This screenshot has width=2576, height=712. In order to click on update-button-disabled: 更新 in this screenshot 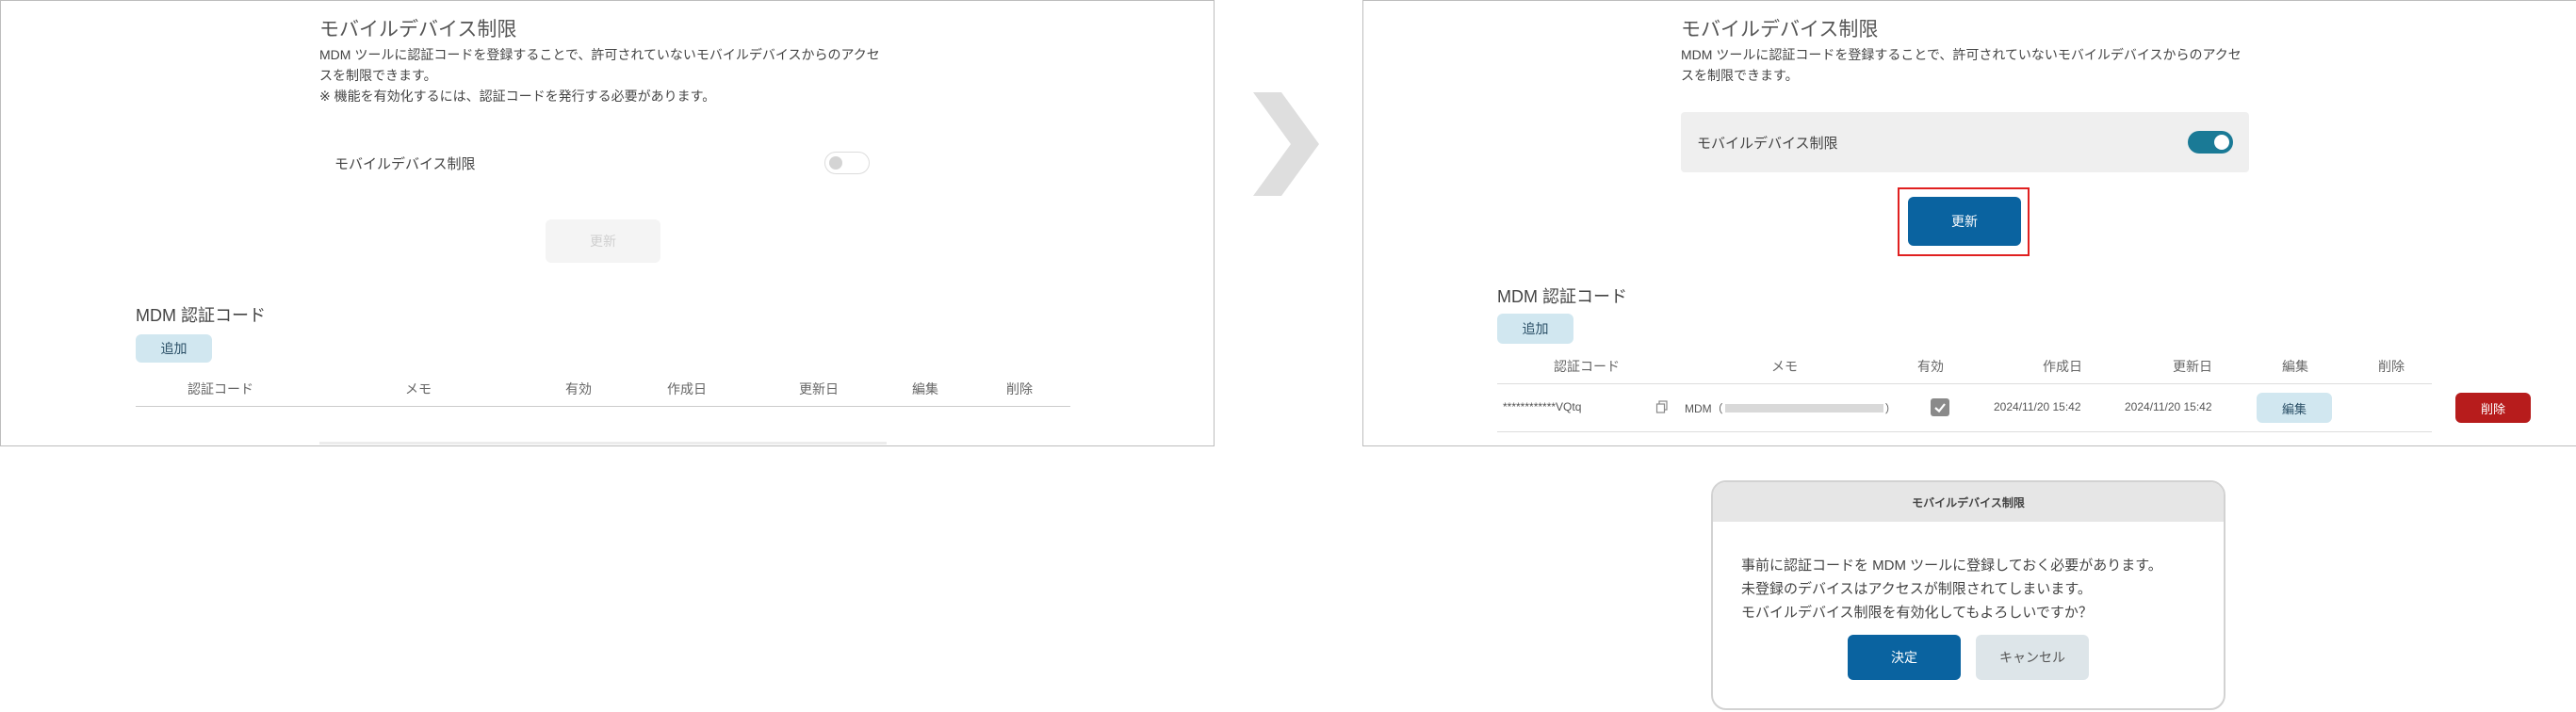, I will do `click(603, 241)`.